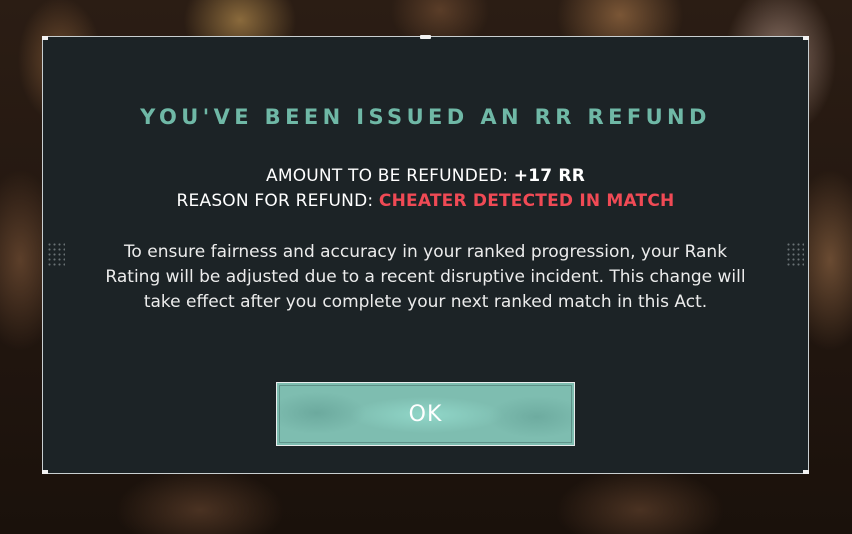  What do you see at coordinates (549, 176) in the screenshot?
I see `amount-value: +17 RR` at bounding box center [549, 176].